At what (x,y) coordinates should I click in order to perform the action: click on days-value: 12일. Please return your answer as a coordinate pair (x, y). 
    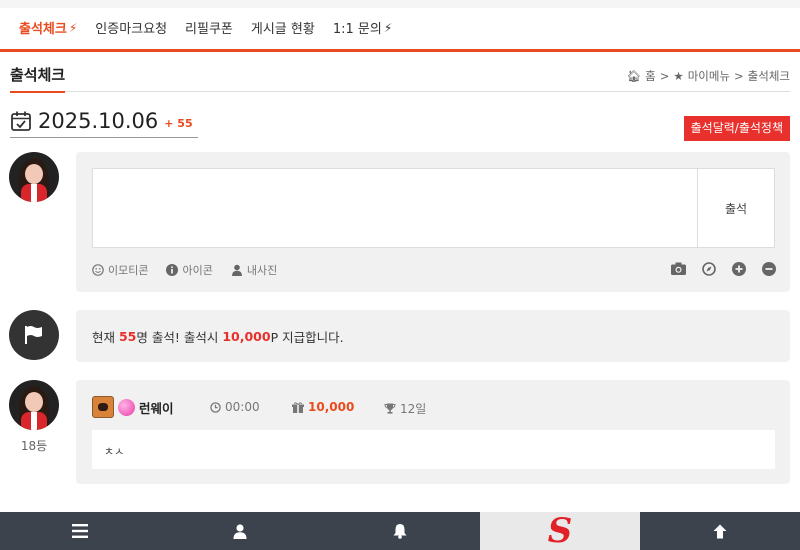
    Looking at the image, I should click on (413, 409).